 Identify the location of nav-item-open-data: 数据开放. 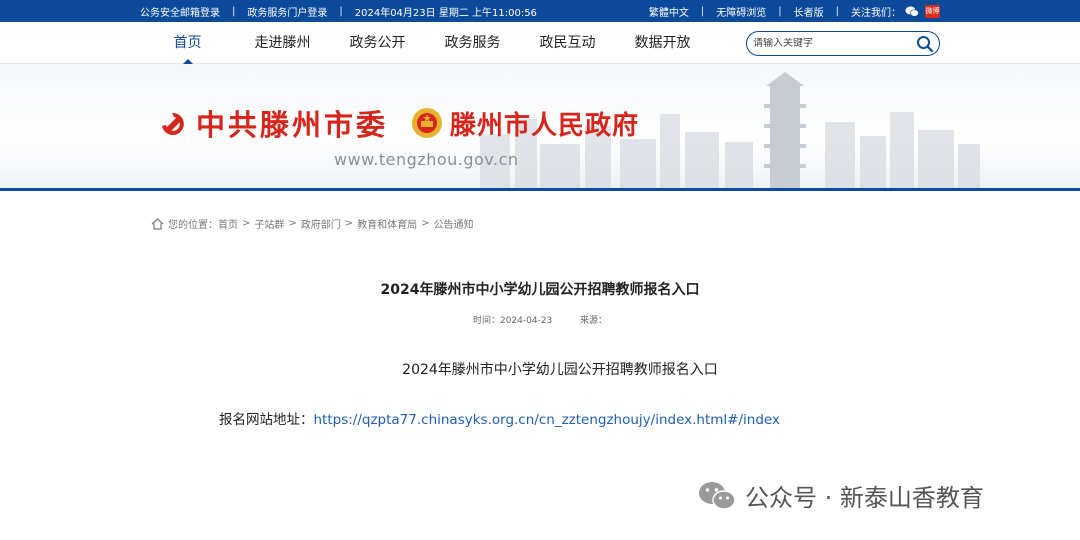
(662, 43).